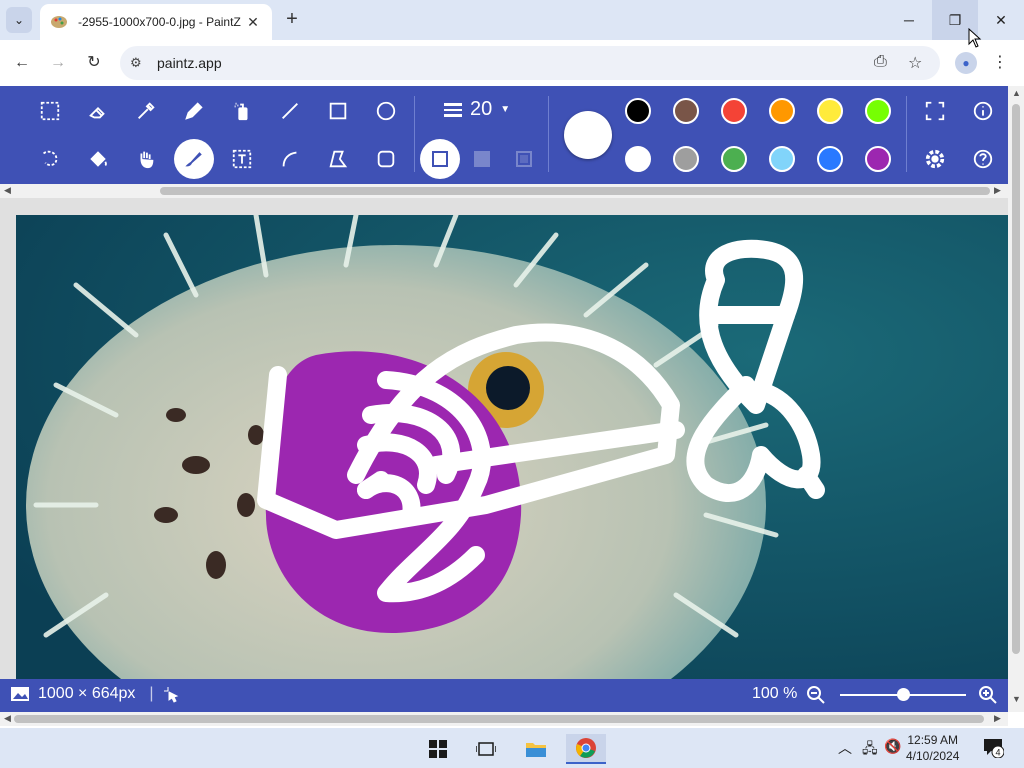 The height and width of the screenshot is (768, 1024). Describe the element at coordinates (933, 740) in the screenshot. I see `clock-time: 12:59 AM` at that location.